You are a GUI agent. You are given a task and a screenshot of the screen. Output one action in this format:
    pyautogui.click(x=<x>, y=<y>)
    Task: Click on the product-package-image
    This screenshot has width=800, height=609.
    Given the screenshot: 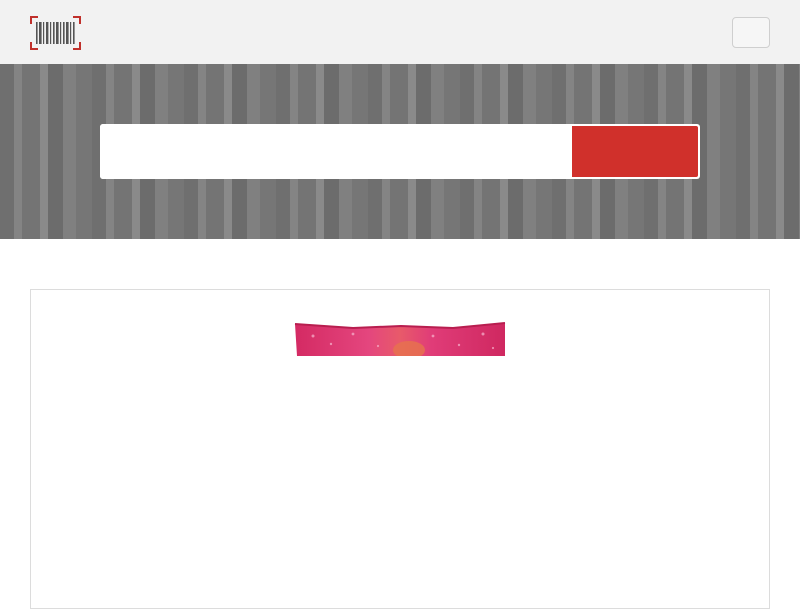 What is the action you would take?
    pyautogui.click(x=400, y=339)
    